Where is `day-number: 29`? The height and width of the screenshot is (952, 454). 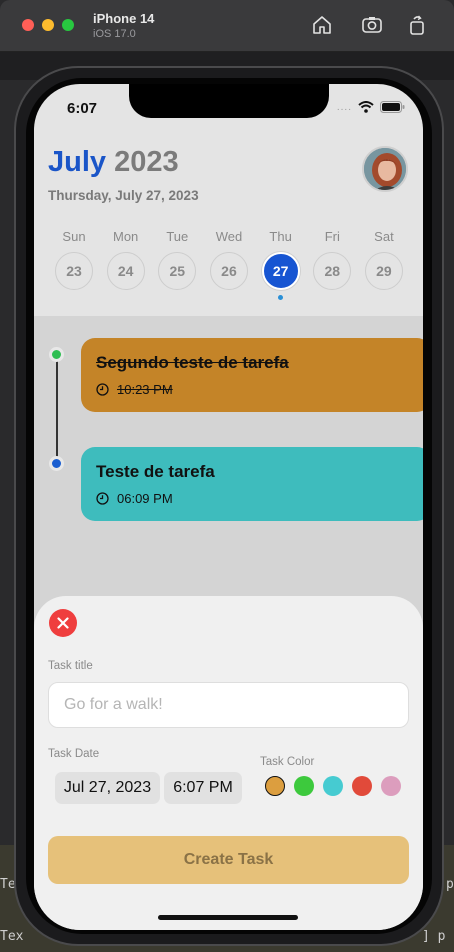
day-number: 29 is located at coordinates (383, 271).